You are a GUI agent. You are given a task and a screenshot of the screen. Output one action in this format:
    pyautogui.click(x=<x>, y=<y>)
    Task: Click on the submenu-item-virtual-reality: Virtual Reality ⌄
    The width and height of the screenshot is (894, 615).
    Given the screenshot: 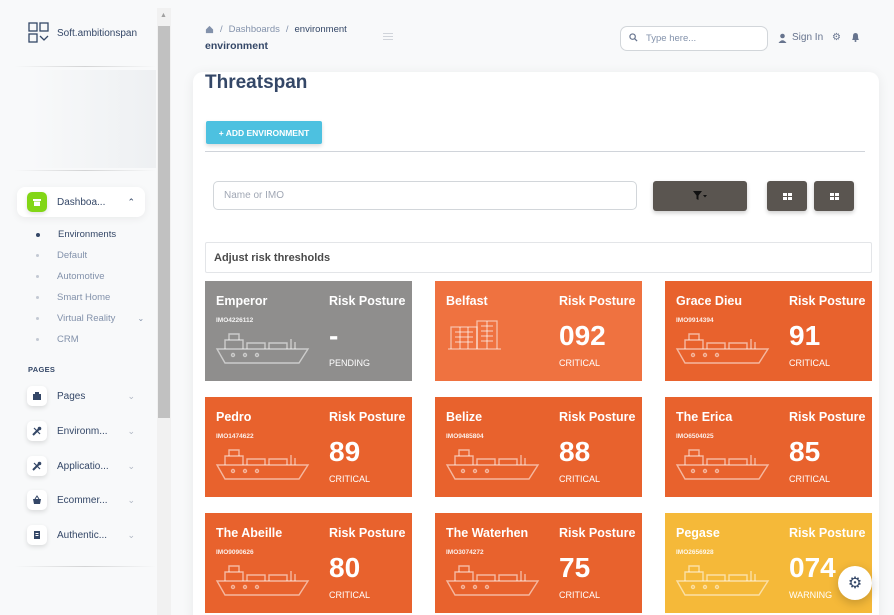 What is the action you would take?
    pyautogui.click(x=90, y=318)
    